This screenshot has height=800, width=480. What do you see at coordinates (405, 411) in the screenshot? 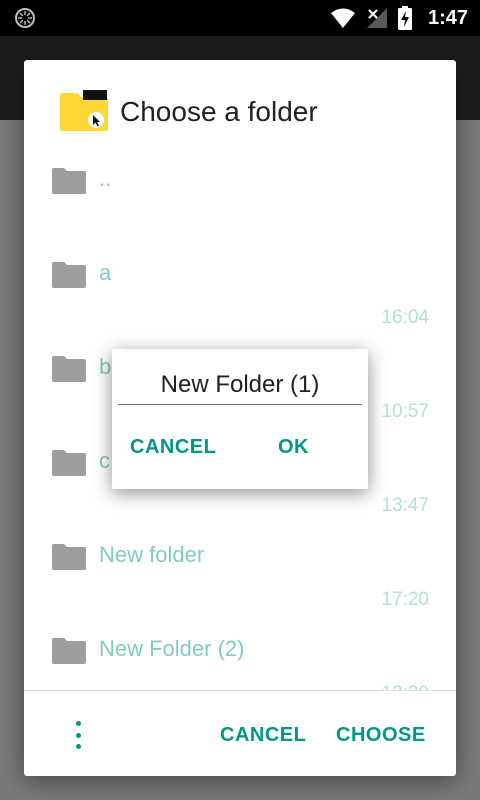
I see `folder-time: 10:57` at bounding box center [405, 411].